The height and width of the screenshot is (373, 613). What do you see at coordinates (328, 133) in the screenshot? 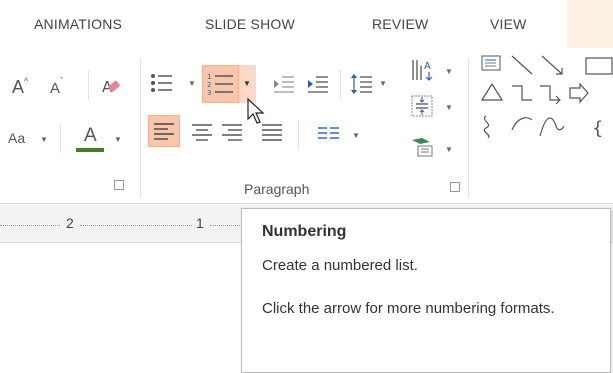
I see `columns-icon` at bounding box center [328, 133].